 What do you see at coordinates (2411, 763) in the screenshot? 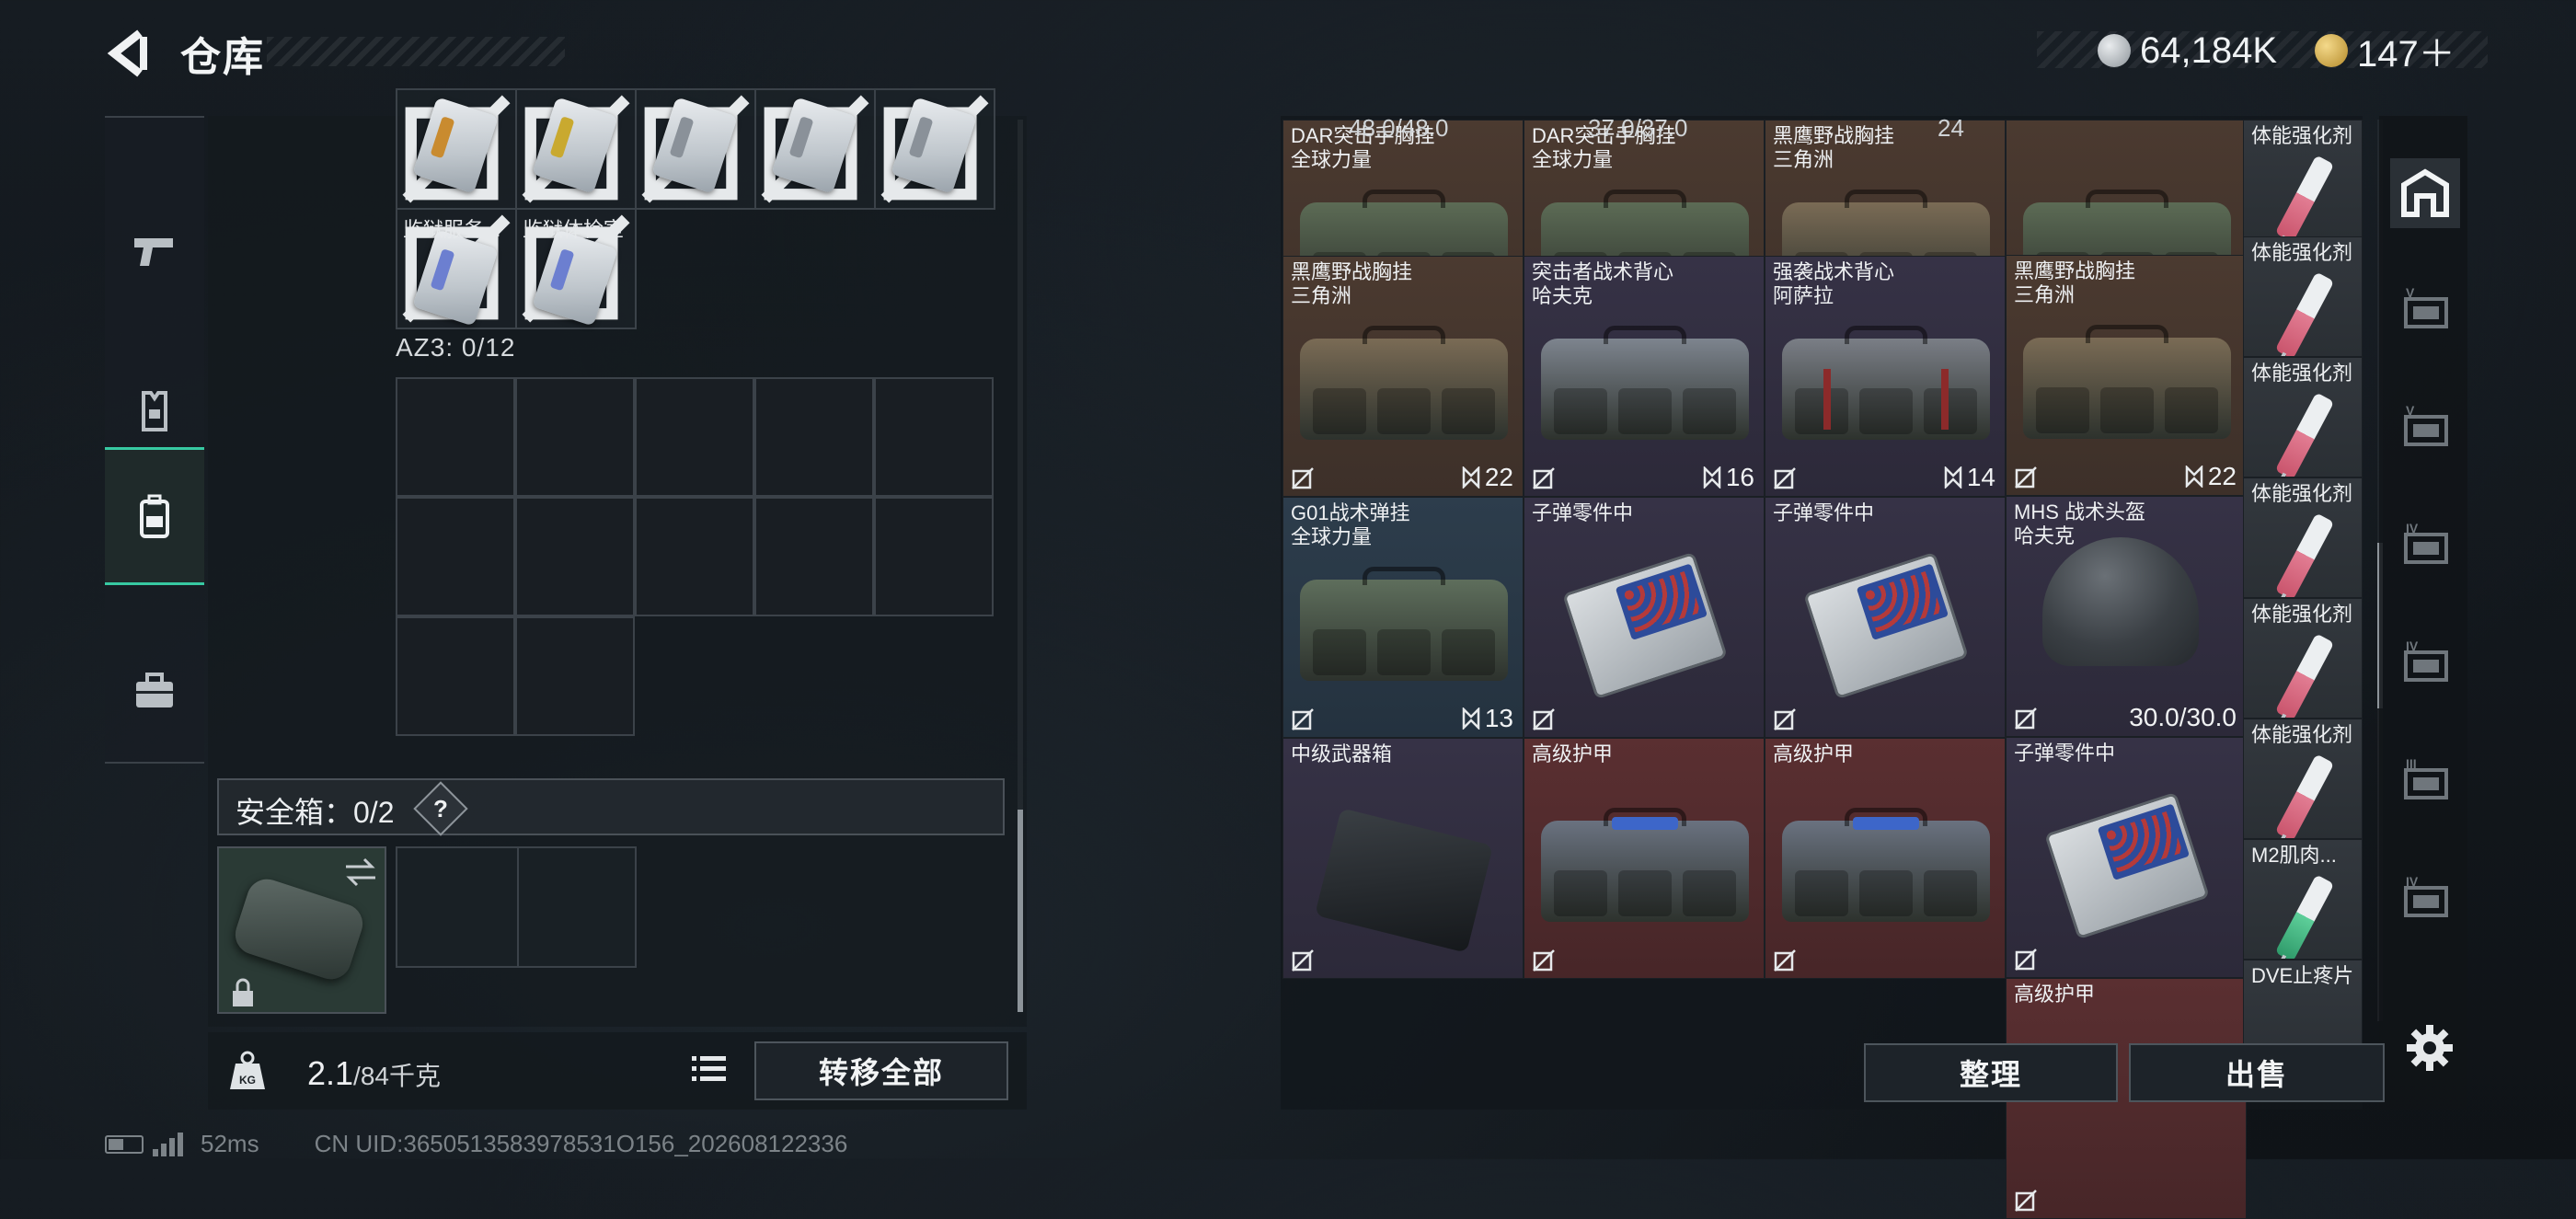
I see `svg-text: III` at bounding box center [2411, 763].